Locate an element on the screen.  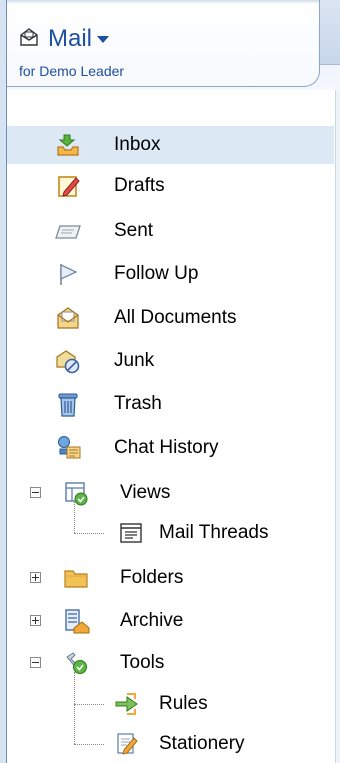
junk-icon is located at coordinates (68, 361).